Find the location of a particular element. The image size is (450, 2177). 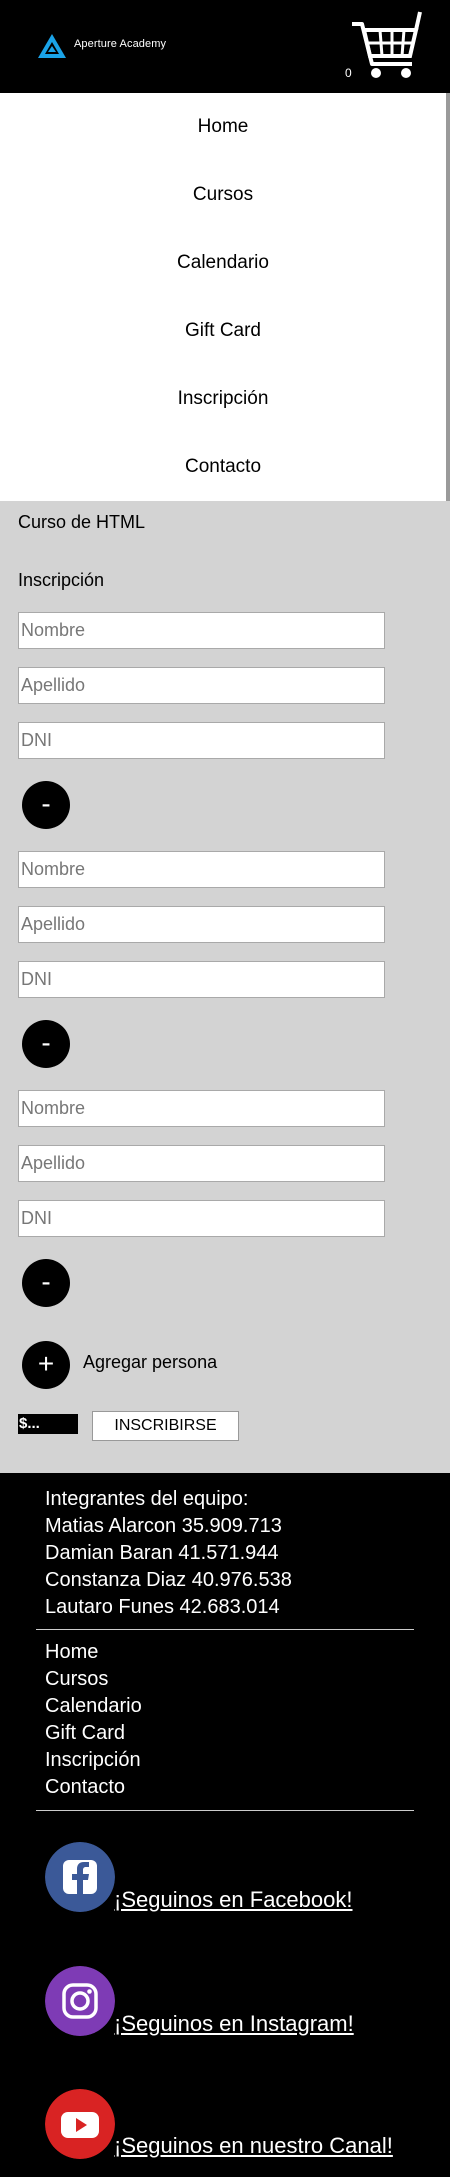

site-header: Aperture Academy 0 is located at coordinates (225, 46).